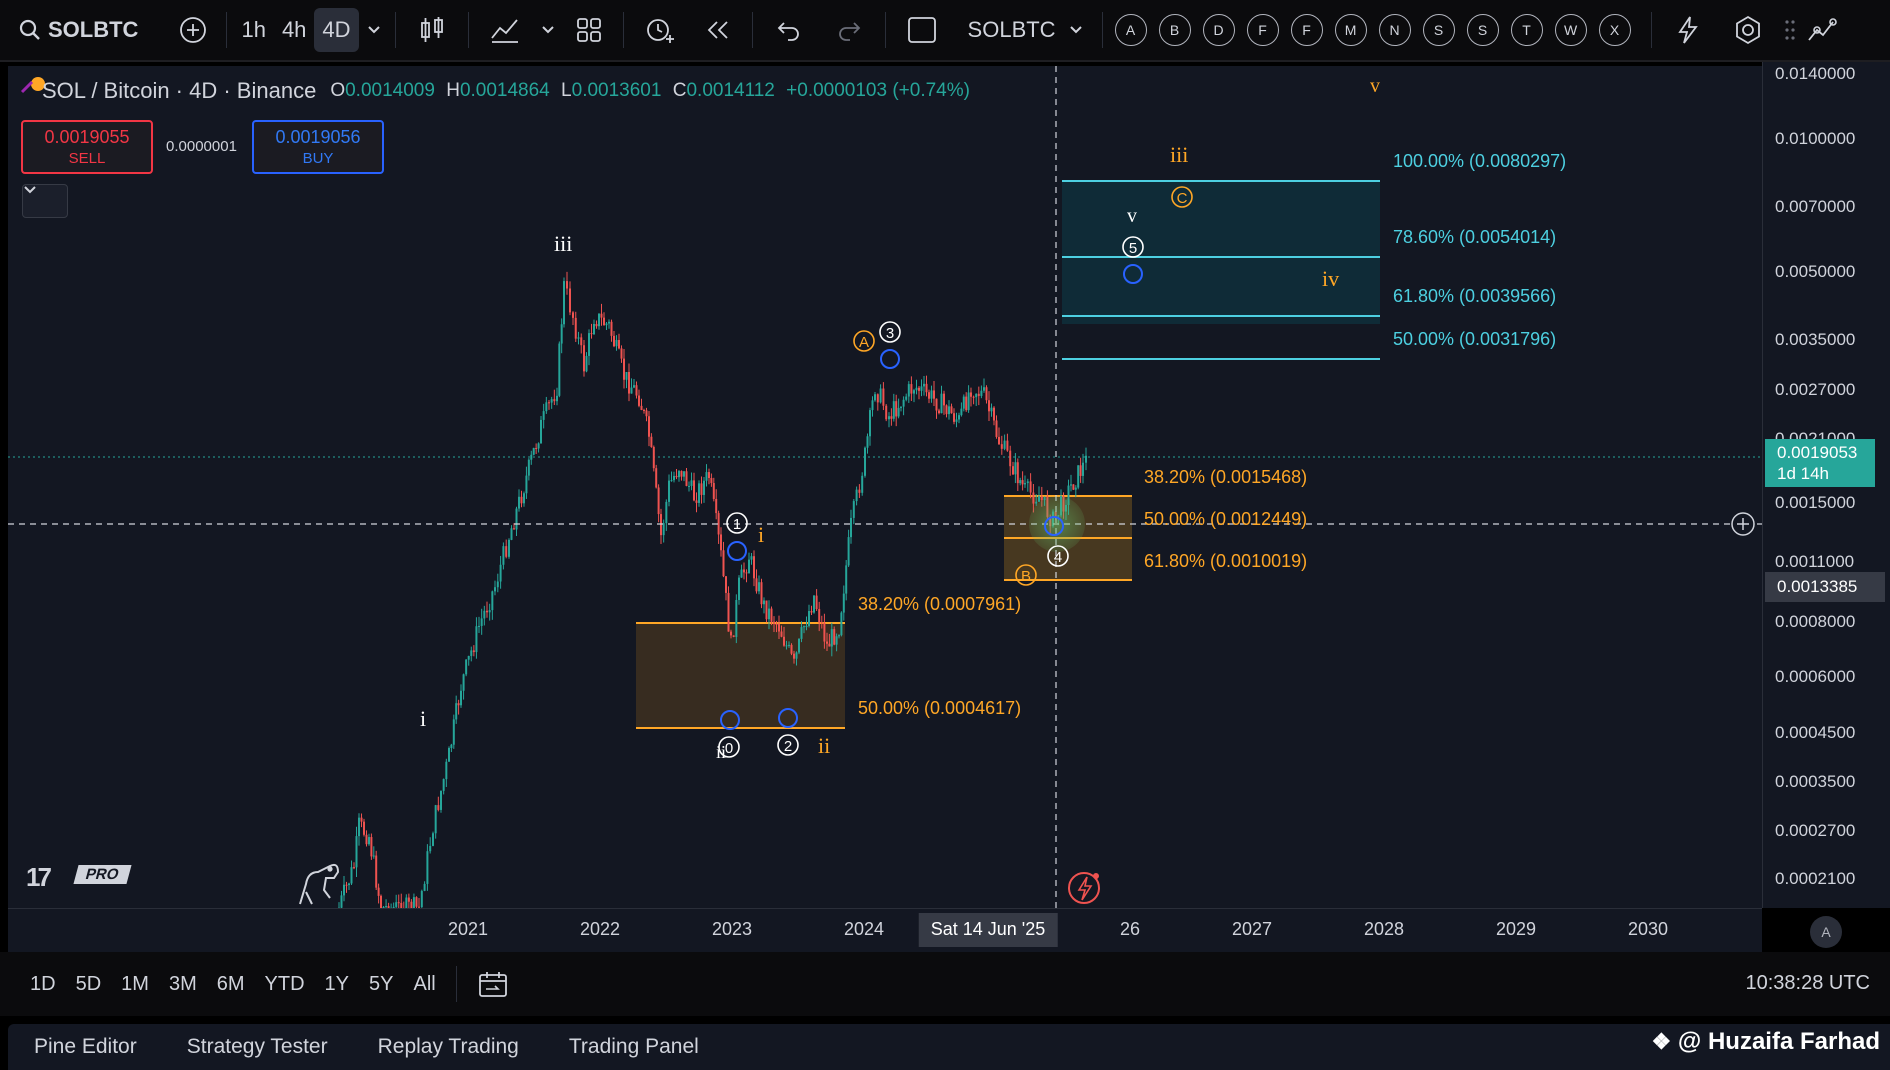  Describe the element at coordinates (381, 984) in the screenshot. I see `range-5y: 5Y` at that location.